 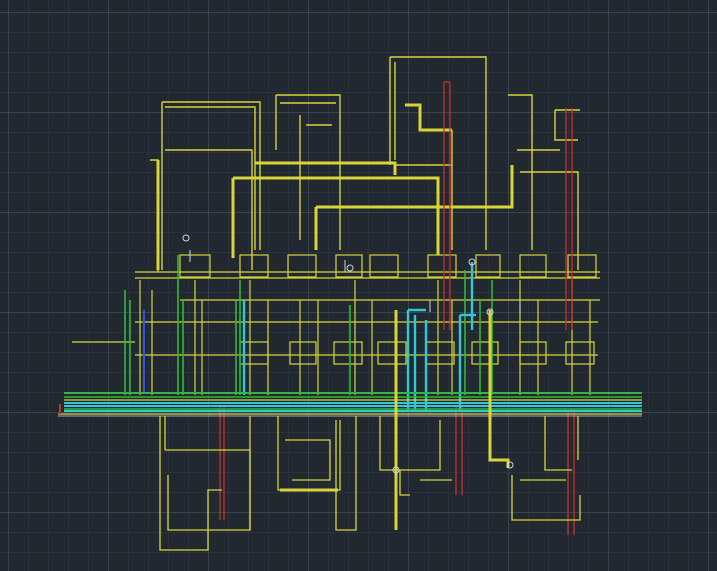 What do you see at coordinates (350, 404) in the screenshot?
I see `main-bus-bands` at bounding box center [350, 404].